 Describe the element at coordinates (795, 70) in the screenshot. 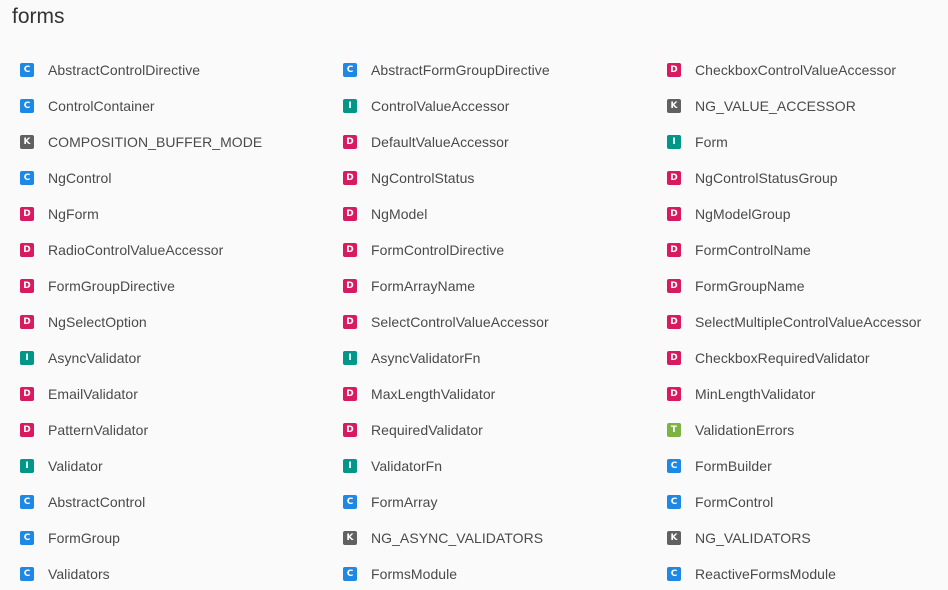

I see `api-item-link: CheckboxControlValueAccessor` at that location.